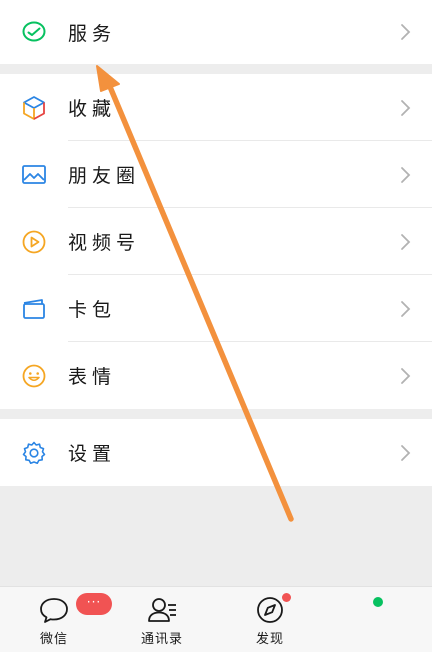  I want to click on menu-item-service: 服务, so click(216, 32).